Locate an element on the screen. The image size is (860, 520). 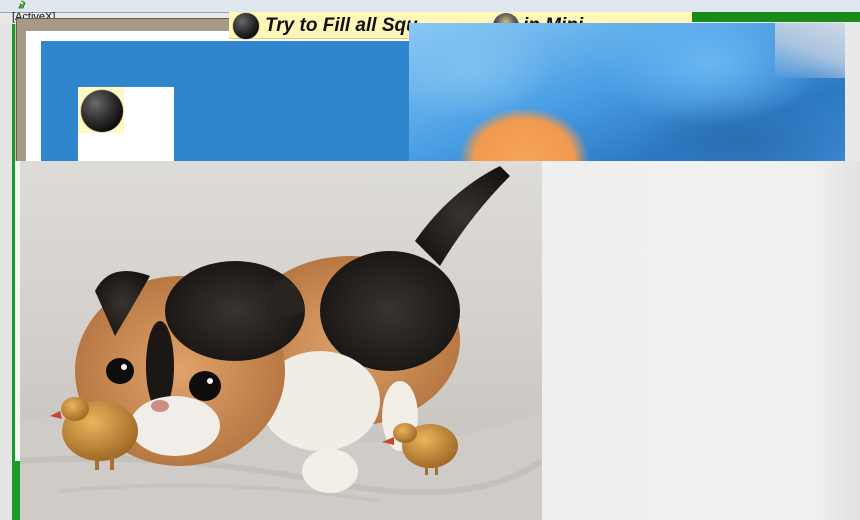
right-green-bar is located at coordinates (776, 17).